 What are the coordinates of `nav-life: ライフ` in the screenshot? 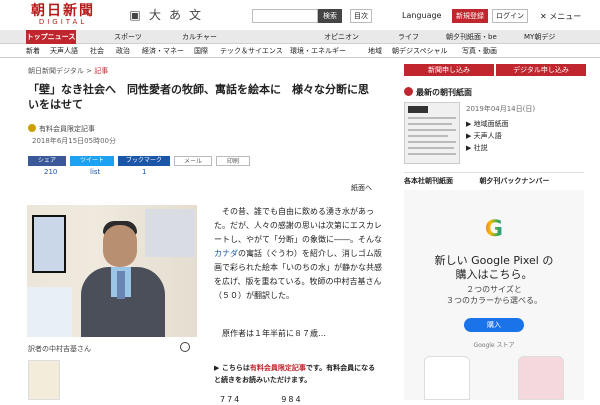 It's located at (408, 37).